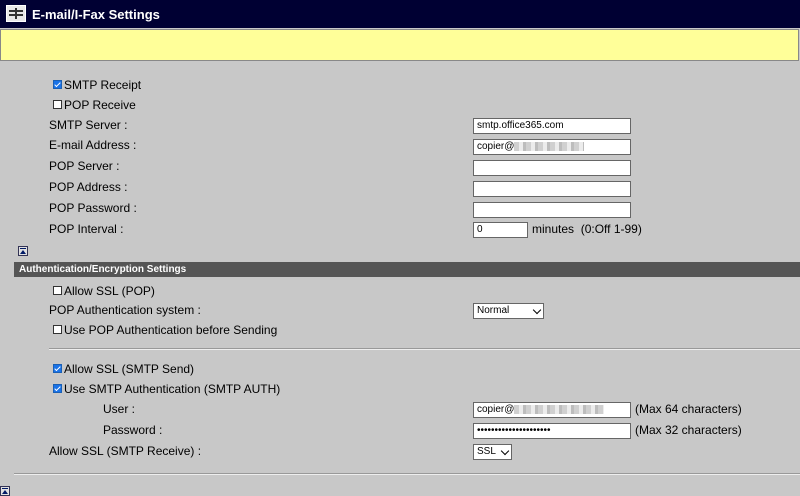  I want to click on title-bar: E-mail/I-Fax Settings, so click(400, 14).